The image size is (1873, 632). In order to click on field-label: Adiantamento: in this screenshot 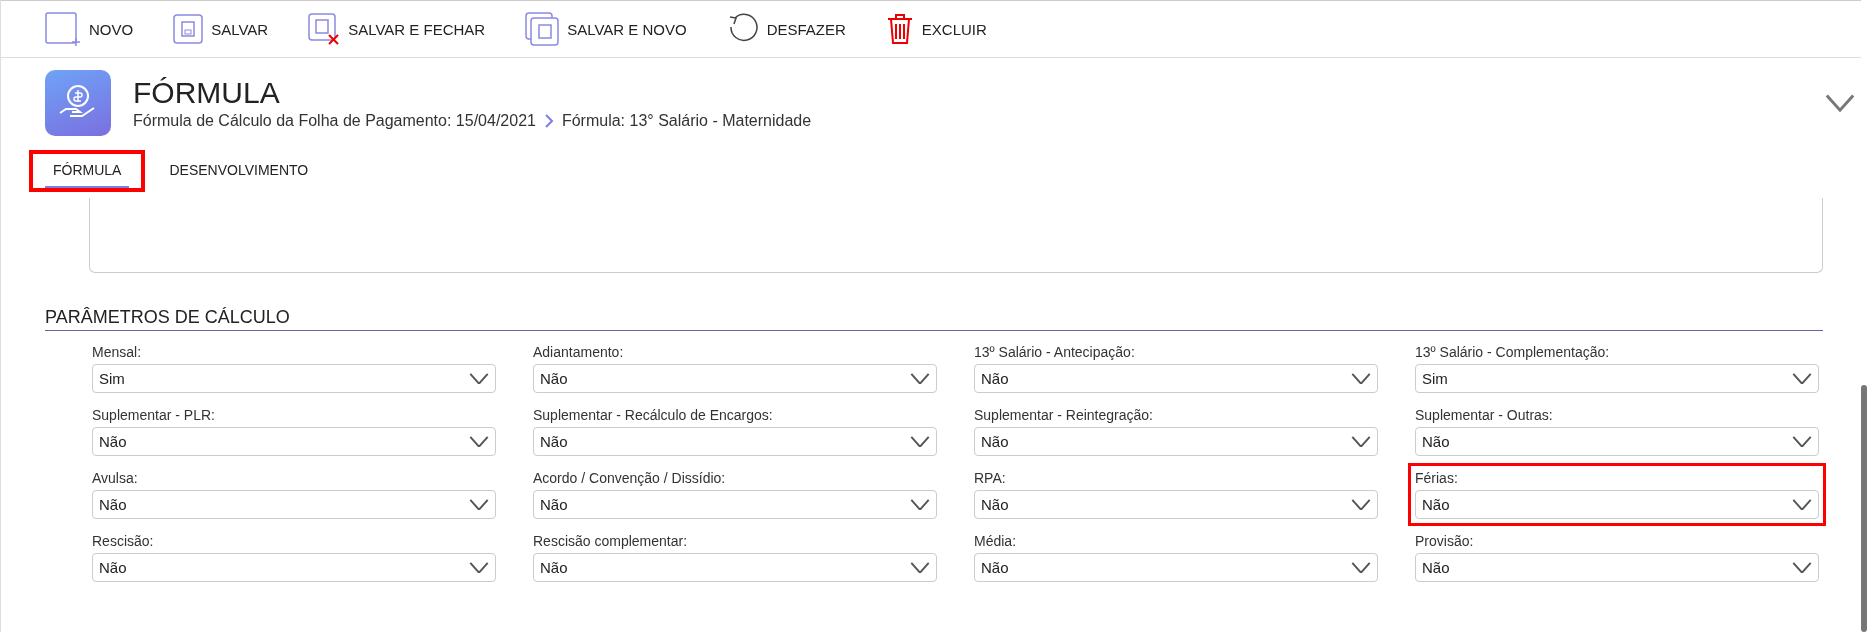, I will do `click(579, 352)`.